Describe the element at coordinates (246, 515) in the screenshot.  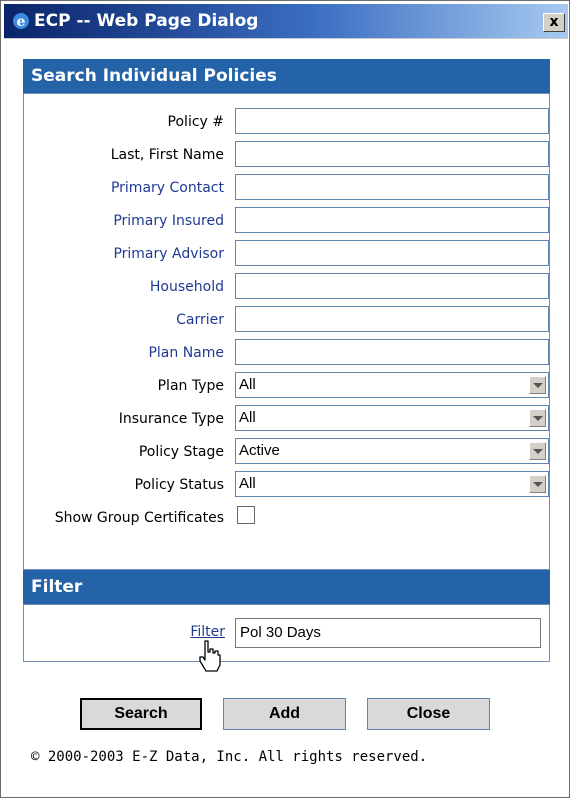
I see `show-group-certificates-checkbox` at that location.